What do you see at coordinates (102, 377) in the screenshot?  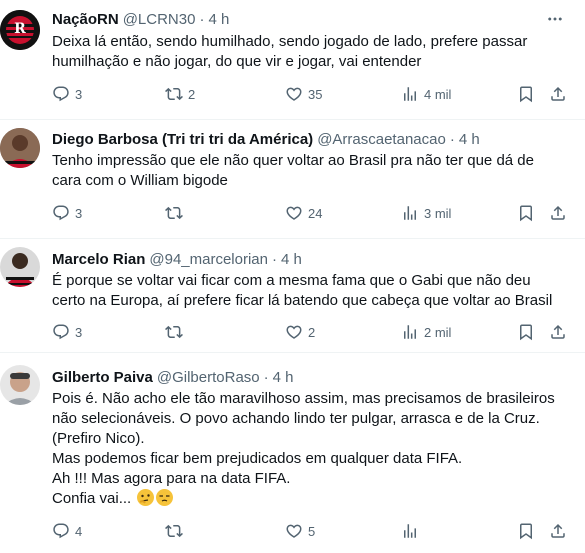 I see `author-name: Gilberto Paiva` at bounding box center [102, 377].